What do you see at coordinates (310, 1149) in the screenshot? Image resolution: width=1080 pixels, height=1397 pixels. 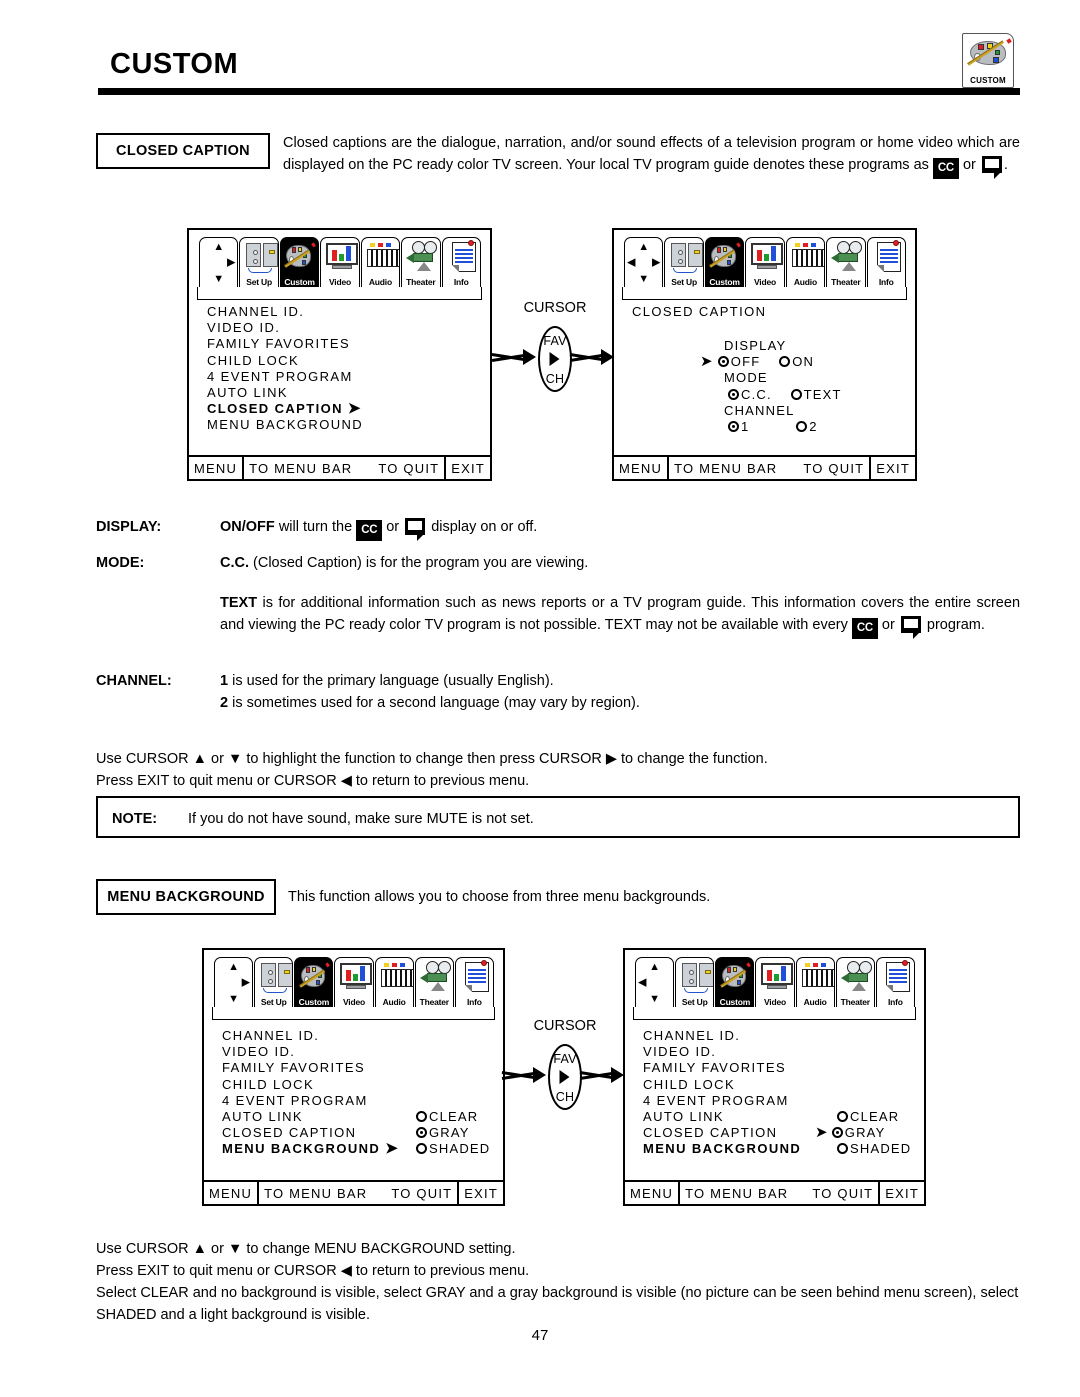 I see `osd-list-item-selected: MENU BACKGROUND ➤` at bounding box center [310, 1149].